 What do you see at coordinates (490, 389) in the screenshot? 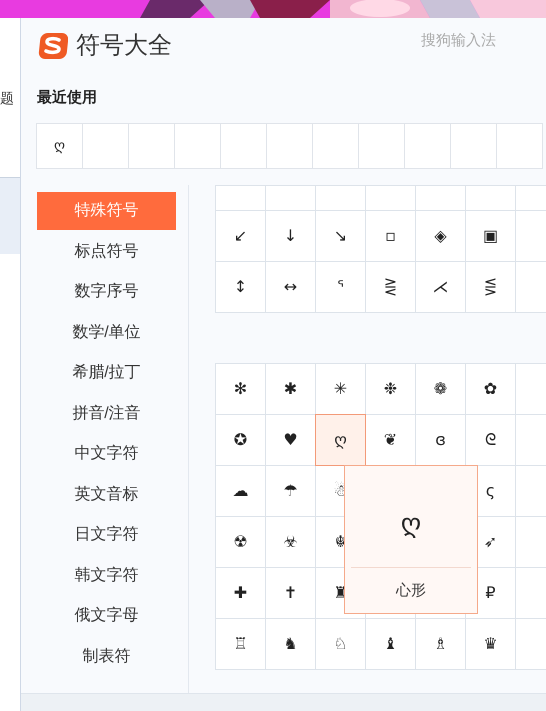
I see `symbol-cell: ✿` at bounding box center [490, 389].